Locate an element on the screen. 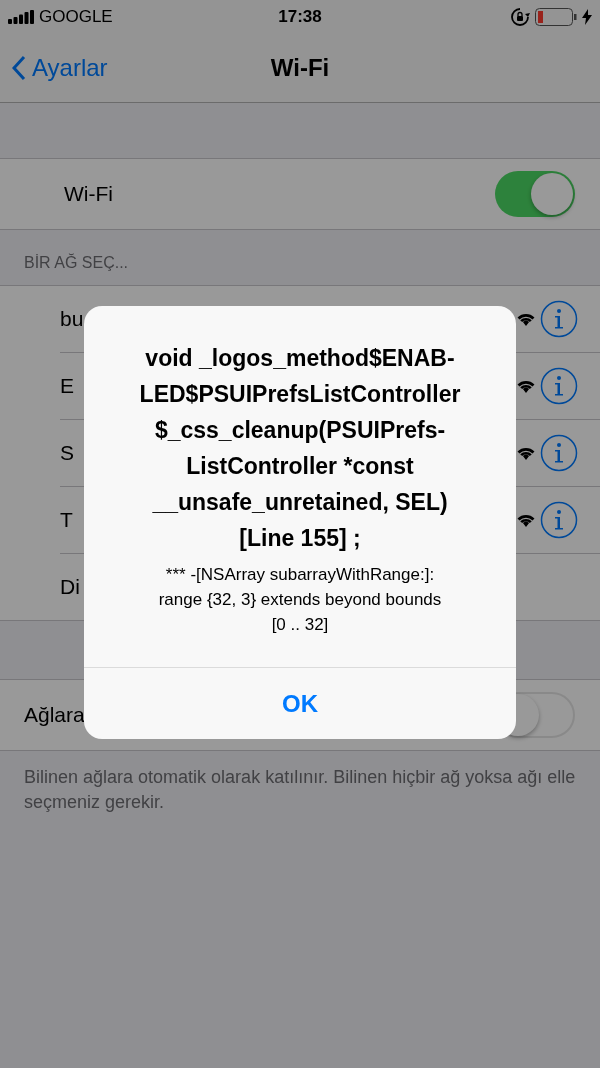 This screenshot has width=600, height=1068. rotation-lock-icon is located at coordinates (520, 17).